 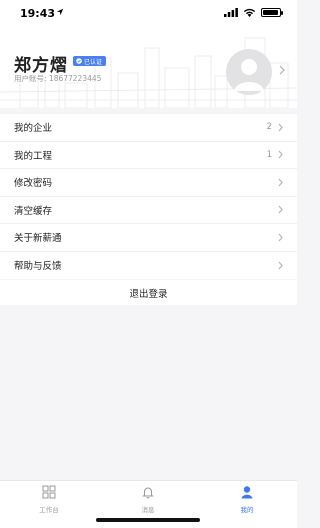 I want to click on menu-item-label: 帮助与反馈, so click(x=38, y=267).